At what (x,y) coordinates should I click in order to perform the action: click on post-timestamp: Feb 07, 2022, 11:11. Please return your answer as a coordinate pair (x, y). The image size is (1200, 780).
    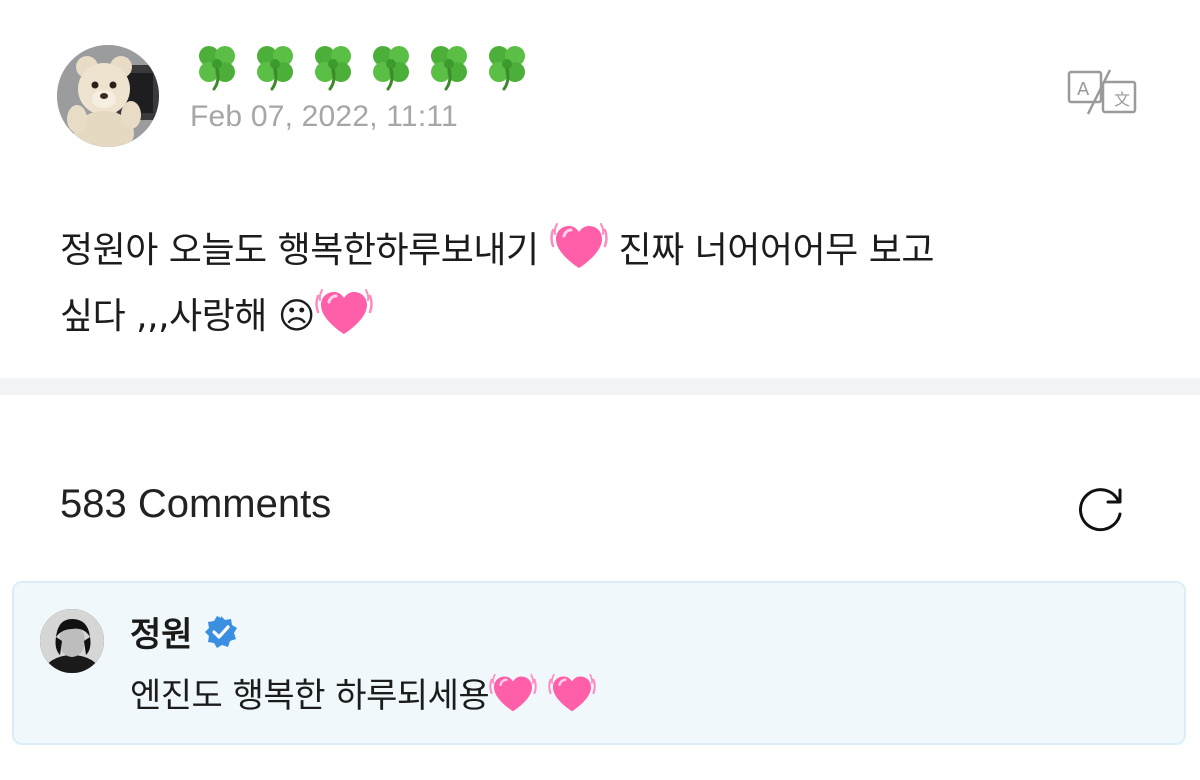
    Looking at the image, I should click on (324, 116).